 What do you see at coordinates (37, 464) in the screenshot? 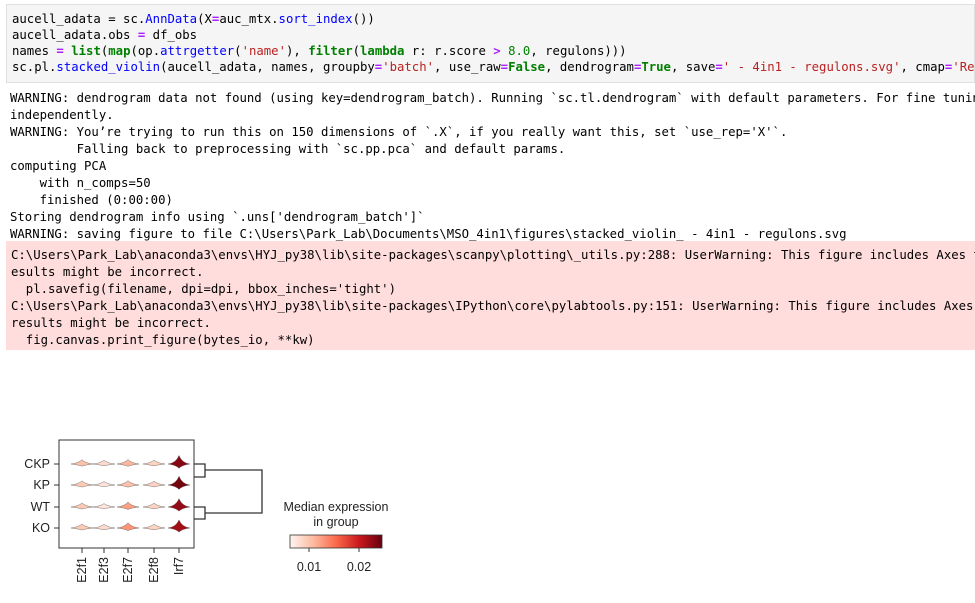
I see `y-tick-label: CKP` at bounding box center [37, 464].